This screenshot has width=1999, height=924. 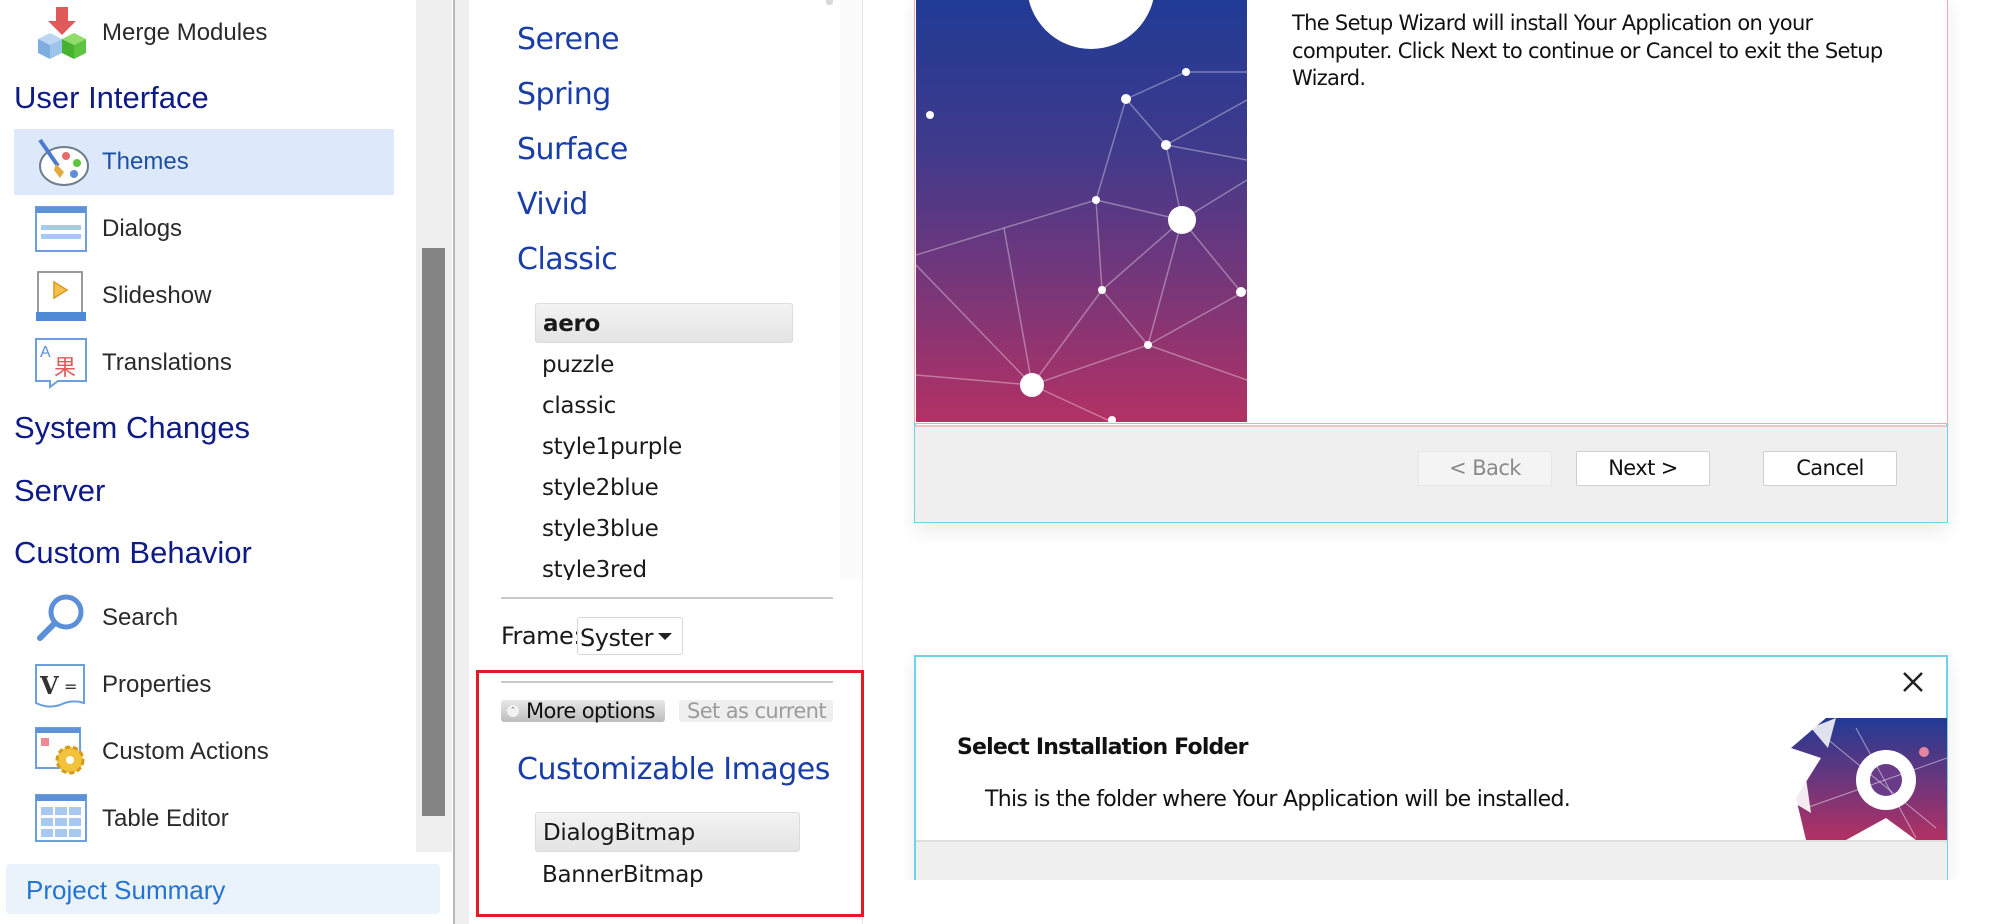 I want to click on image-item-dialogbitmap: DialogBitmap, so click(x=667, y=832).